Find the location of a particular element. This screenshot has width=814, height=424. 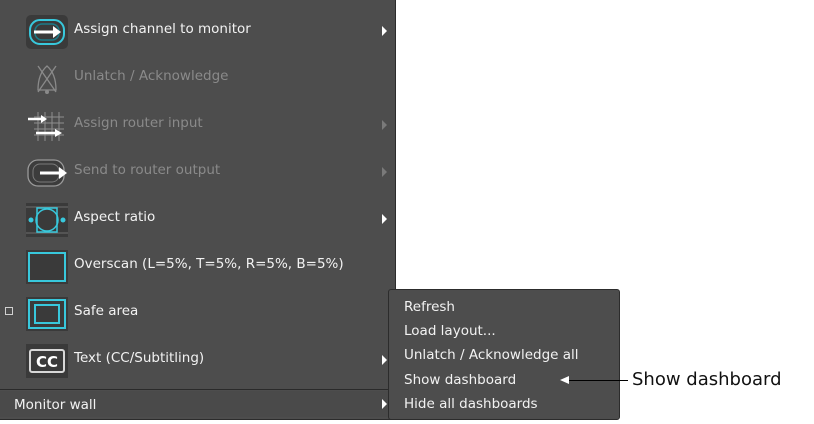

menu-item-assign-router-input: Assign router input is located at coordinates (198, 125).